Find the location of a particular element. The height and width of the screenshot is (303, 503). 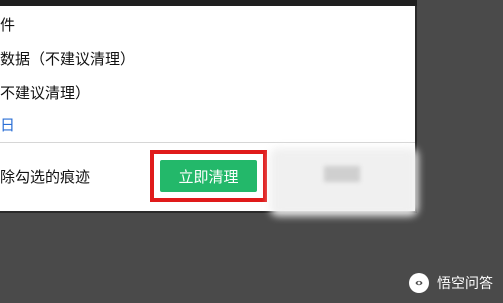

watermark: 悟空问答 is located at coordinates (451, 283).